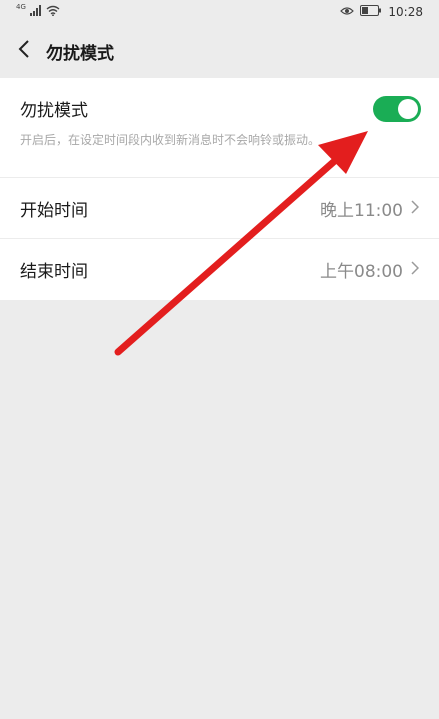 The width and height of the screenshot is (439, 719). What do you see at coordinates (397, 109) in the screenshot?
I see `dnd-toggle` at bounding box center [397, 109].